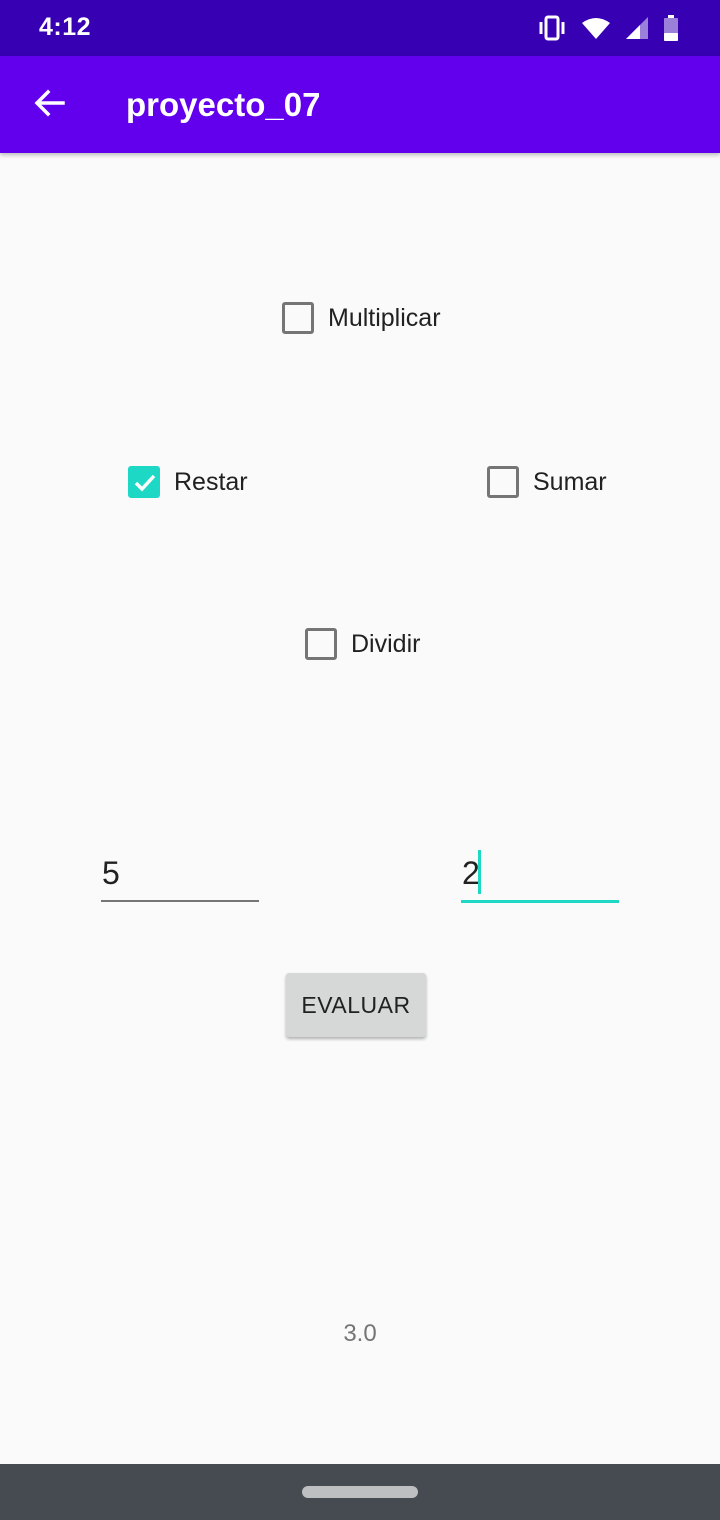  I want to click on vibrate-icon, so click(552, 28).